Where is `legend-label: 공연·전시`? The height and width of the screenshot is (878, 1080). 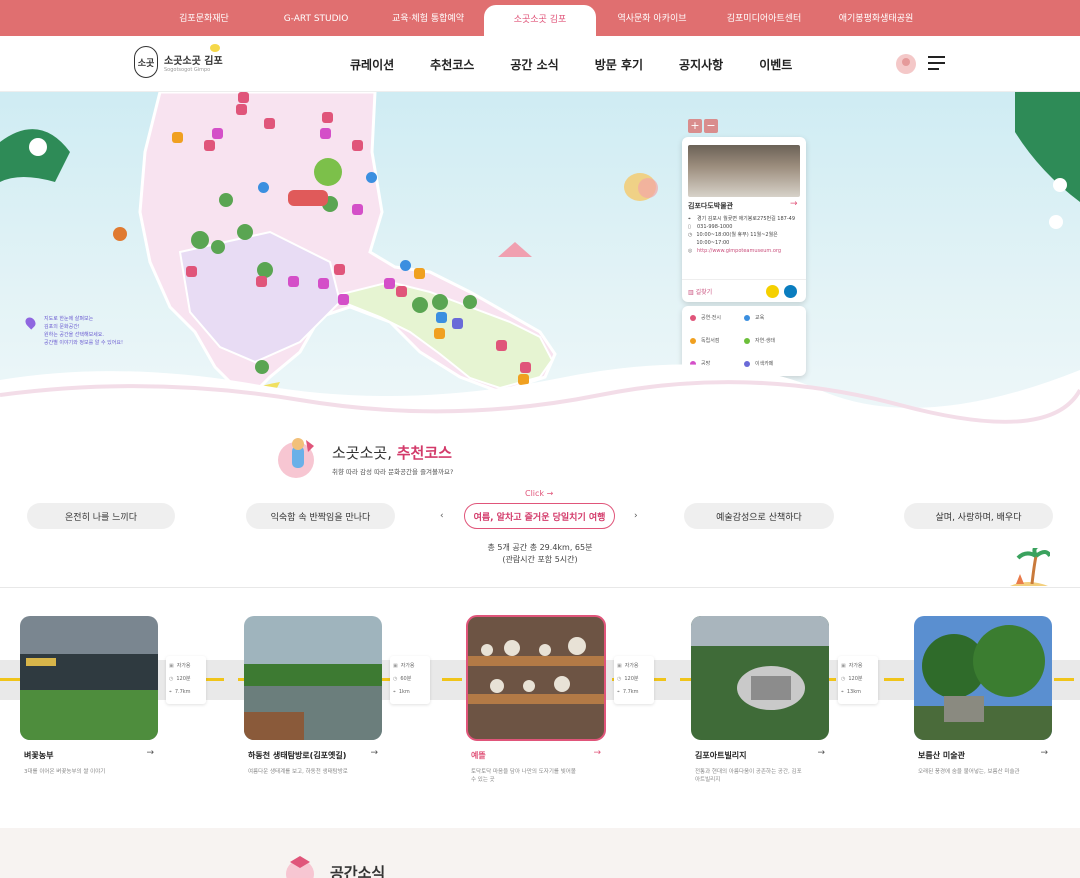
legend-label: 공연·전시 is located at coordinates (711, 317).